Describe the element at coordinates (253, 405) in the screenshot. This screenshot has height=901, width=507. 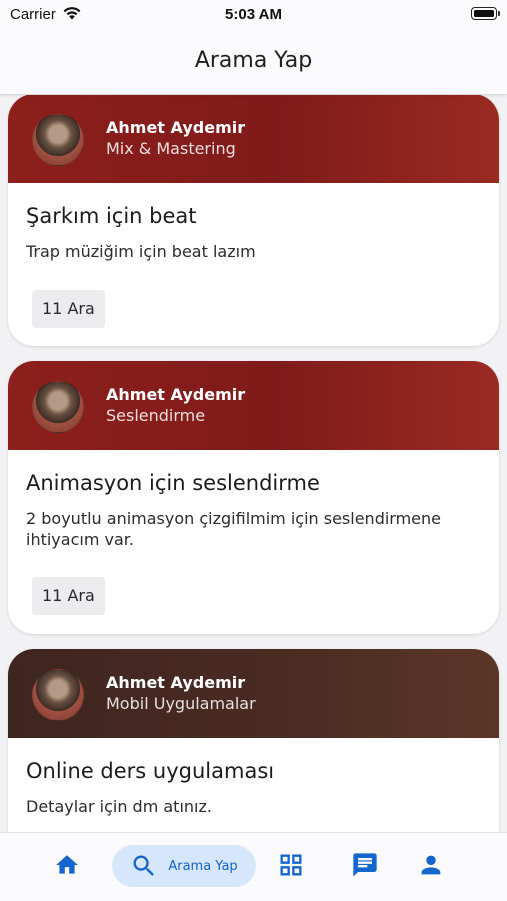
I see `card-header: Ahmet Aydemir Seslendirme` at that location.